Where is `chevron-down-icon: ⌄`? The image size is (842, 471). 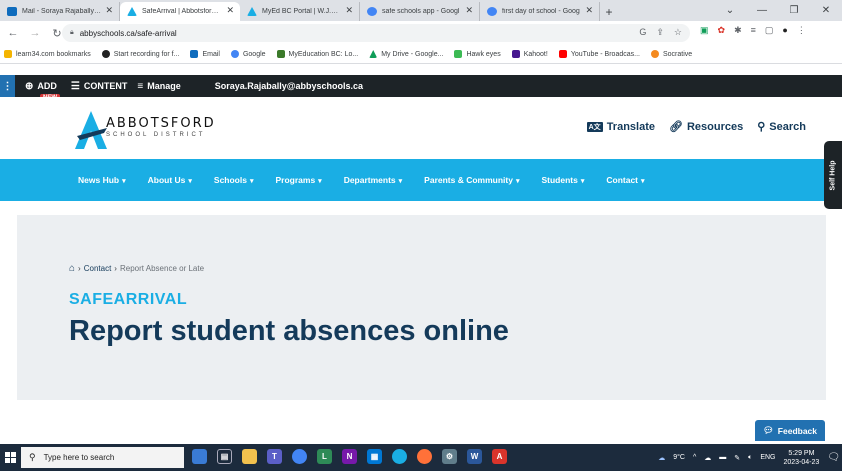
chevron-down-icon: ⌄ is located at coordinates (730, 10).